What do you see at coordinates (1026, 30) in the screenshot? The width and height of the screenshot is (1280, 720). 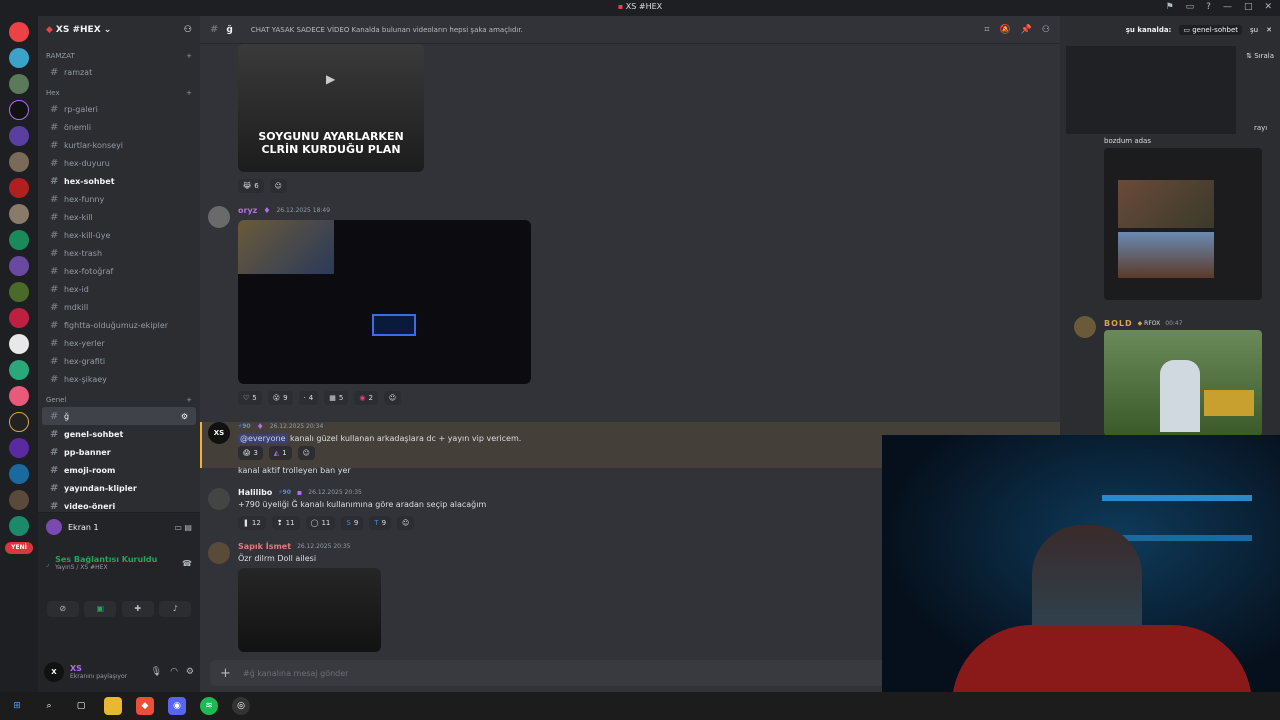 I see `pin-icon: 📌` at bounding box center [1026, 30].